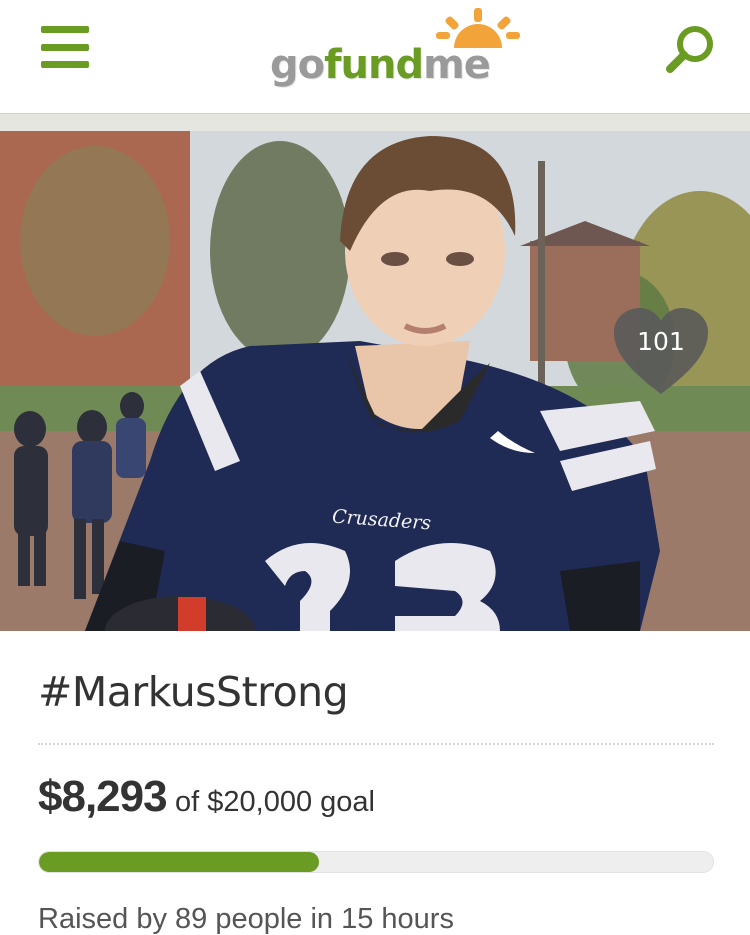 Image resolution: width=750 pixels, height=935 pixels. I want to click on raised-by-text: Raised by 89 people in 15 hours, so click(246, 919).